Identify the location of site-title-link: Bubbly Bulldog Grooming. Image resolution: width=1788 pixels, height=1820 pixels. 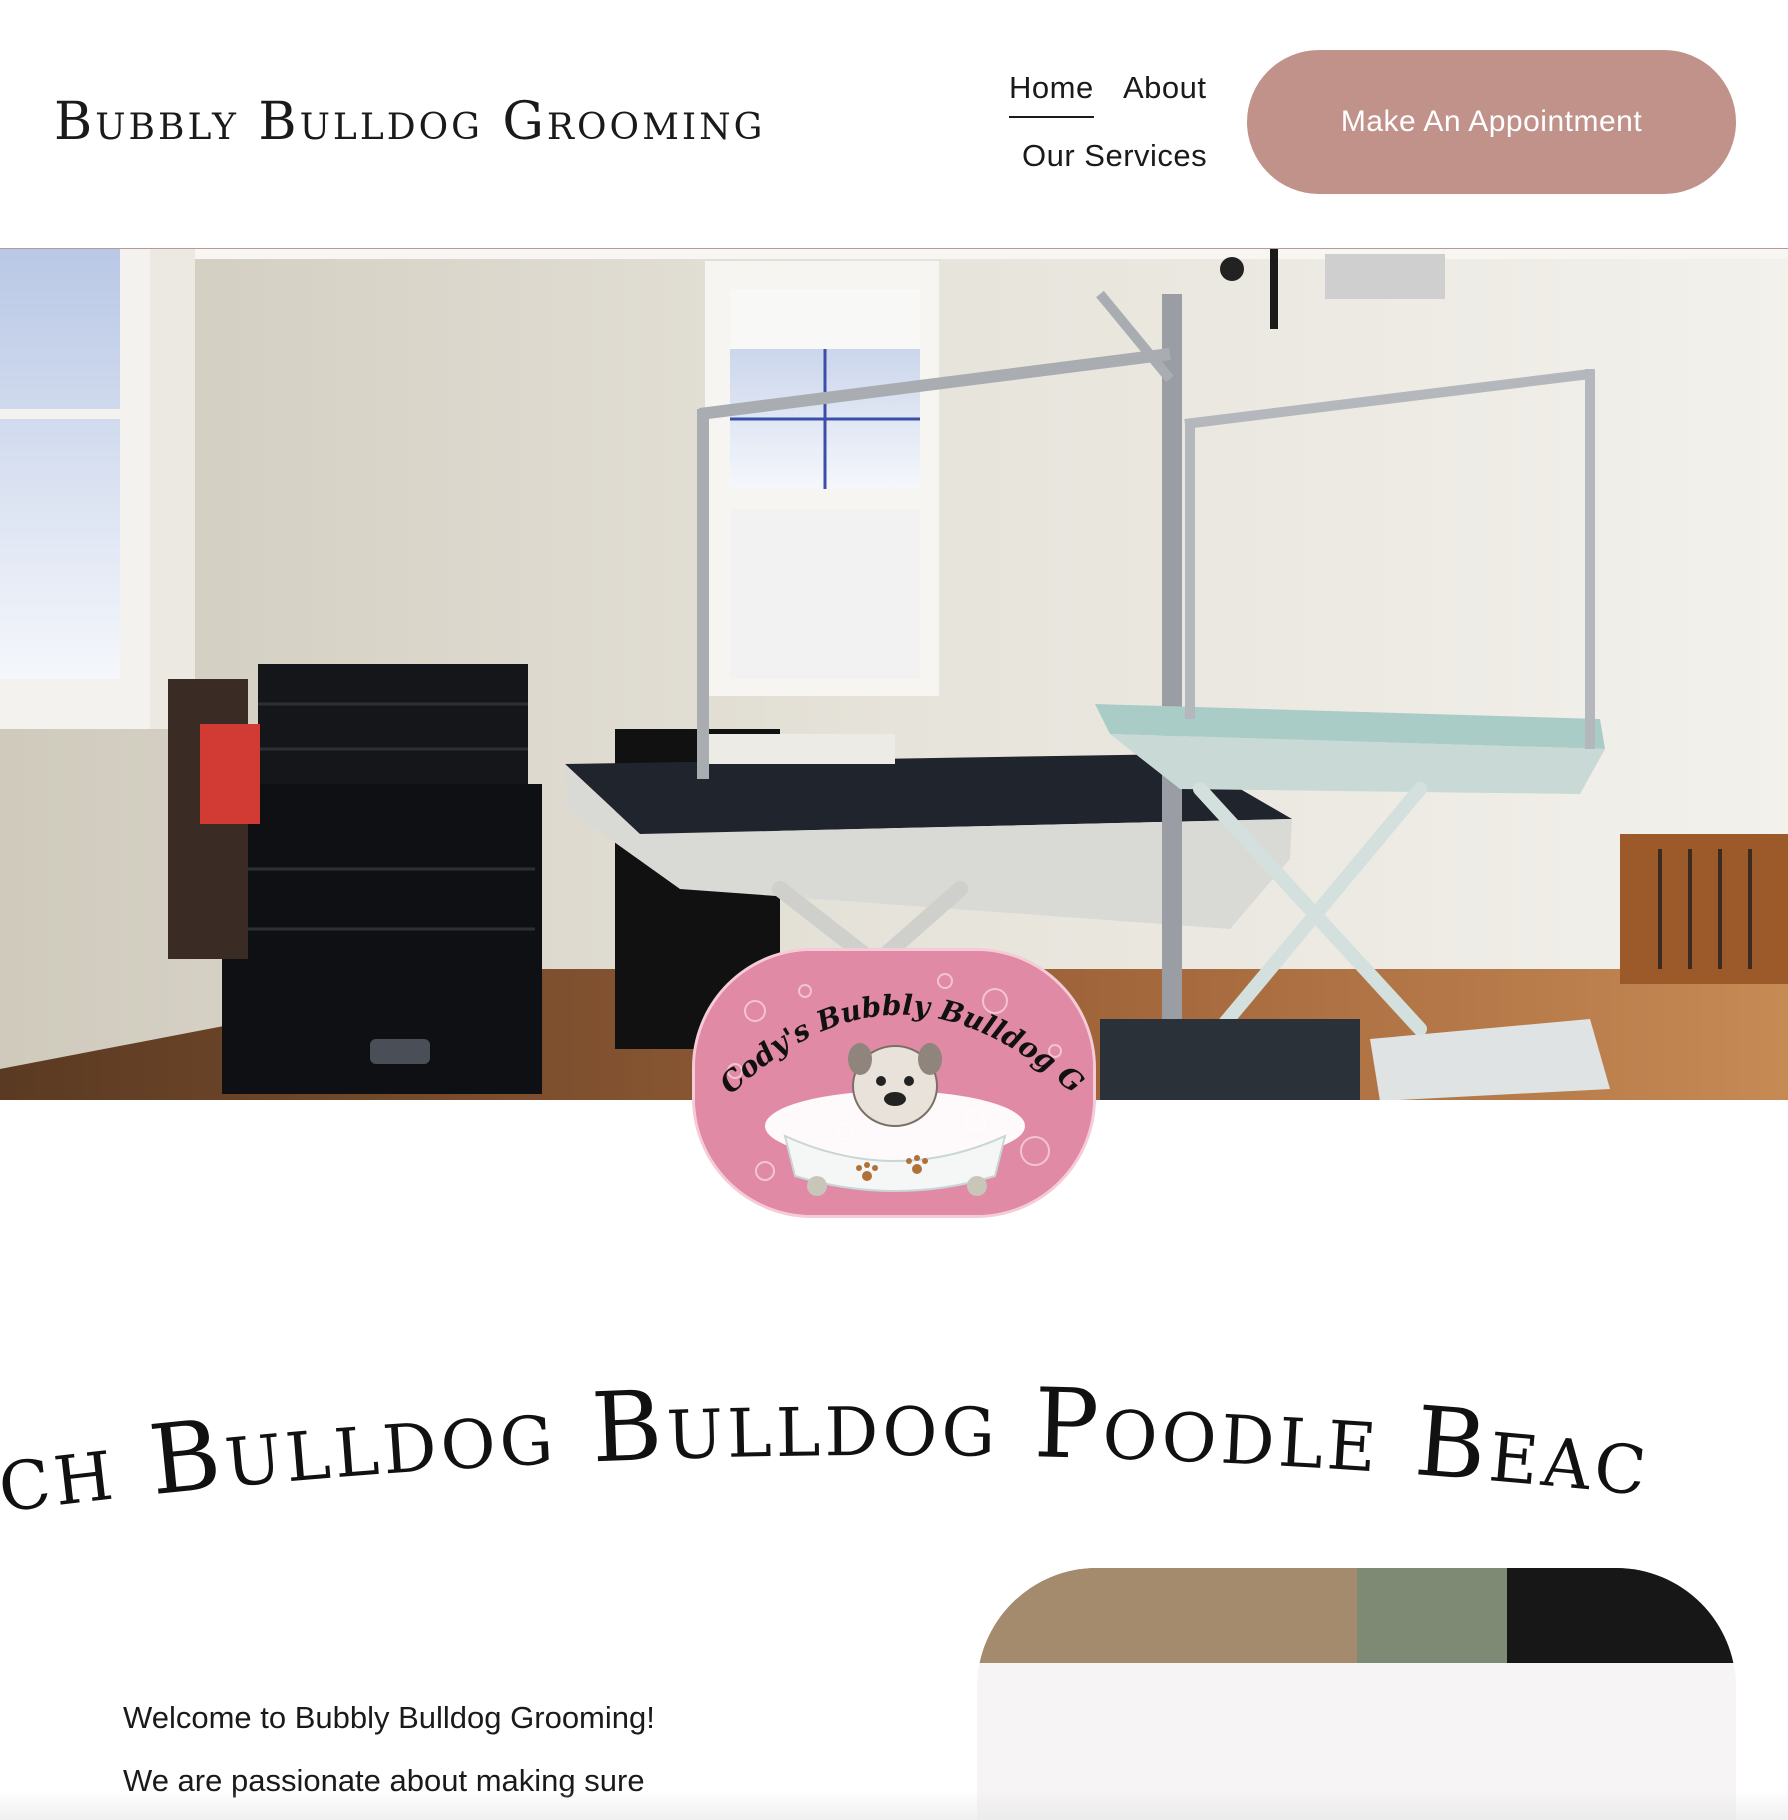
(409, 122).